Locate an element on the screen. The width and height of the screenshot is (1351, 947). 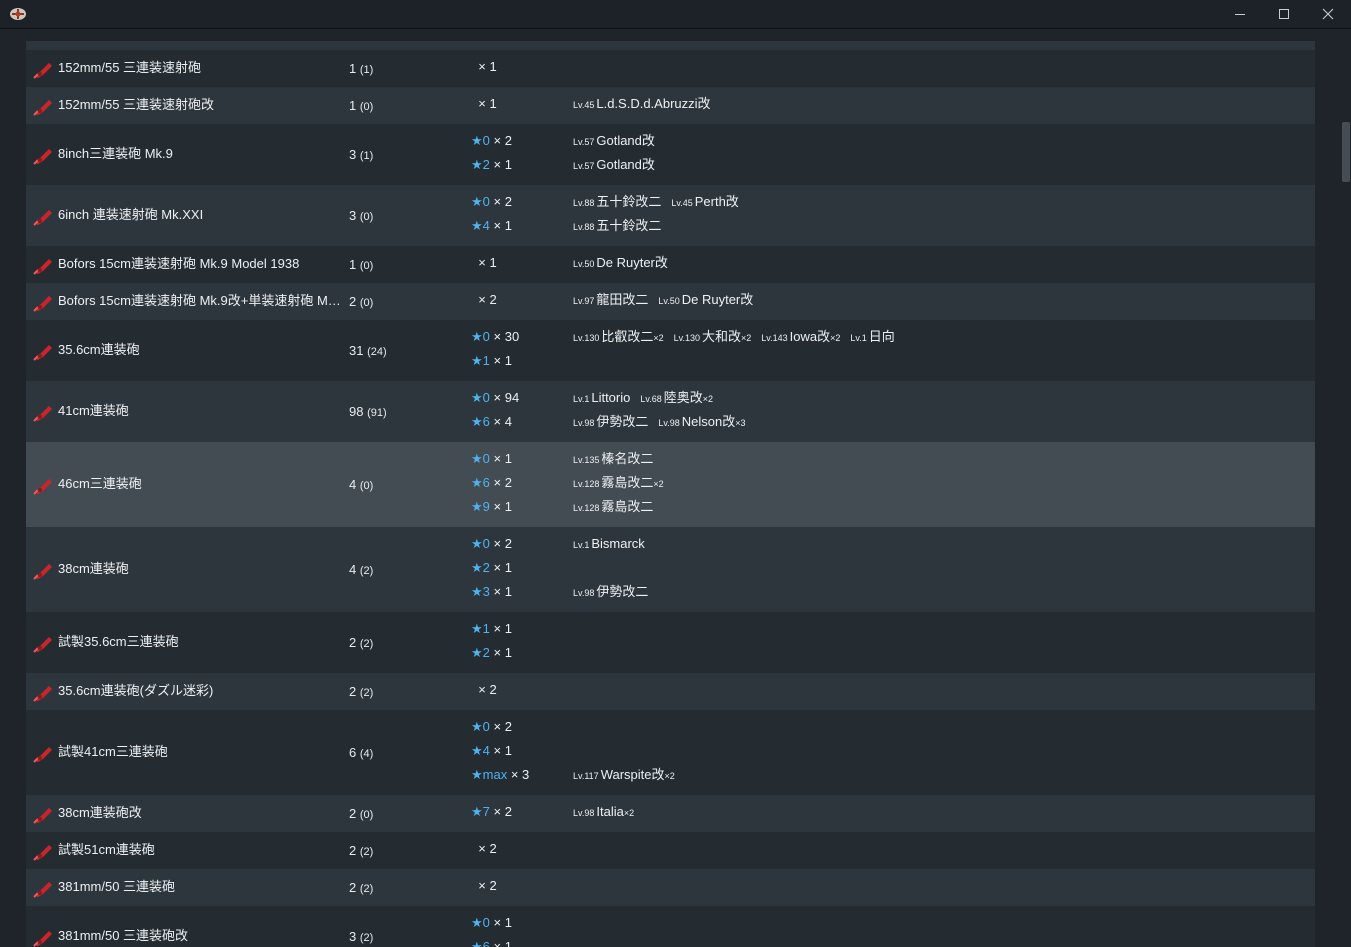
level-quantity: × 2 is located at coordinates (502, 201).